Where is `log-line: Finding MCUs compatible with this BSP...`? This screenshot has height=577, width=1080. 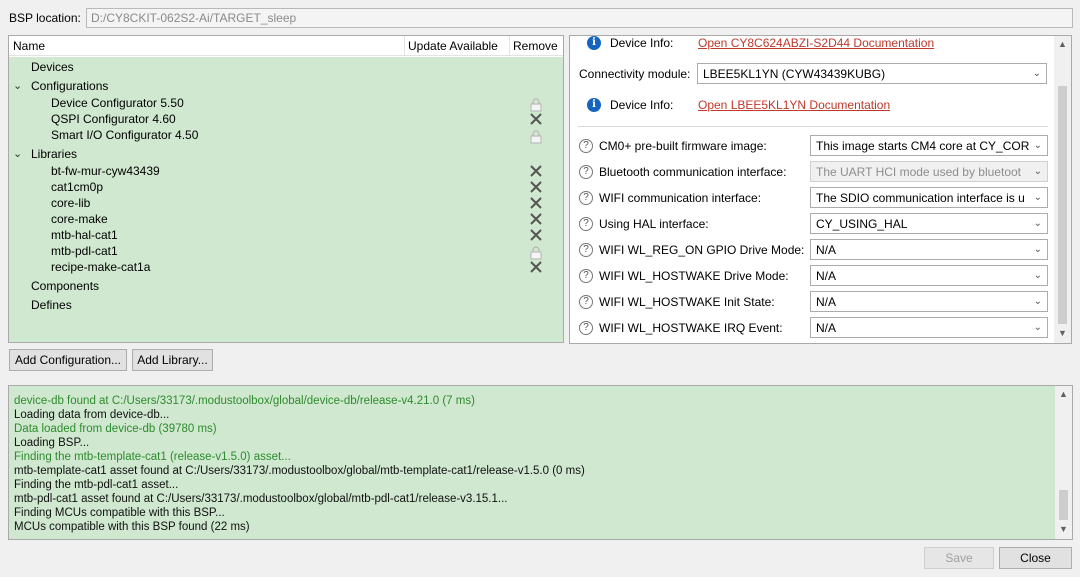
log-line: Finding MCUs compatible with this BSP... is located at coordinates (119, 513).